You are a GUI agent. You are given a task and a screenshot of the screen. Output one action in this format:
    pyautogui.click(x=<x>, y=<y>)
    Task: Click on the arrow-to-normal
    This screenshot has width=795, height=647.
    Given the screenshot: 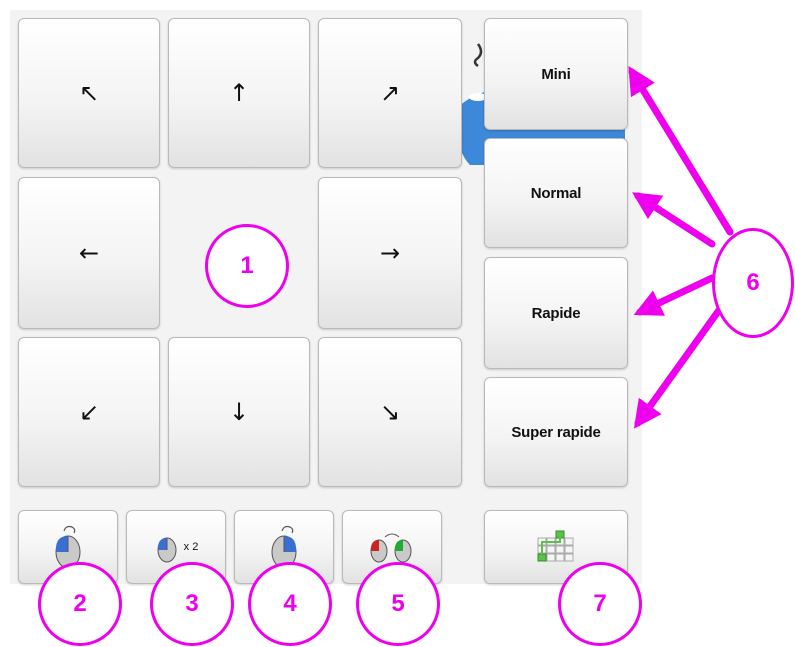 What is the action you would take?
    pyautogui.click(x=674, y=220)
    